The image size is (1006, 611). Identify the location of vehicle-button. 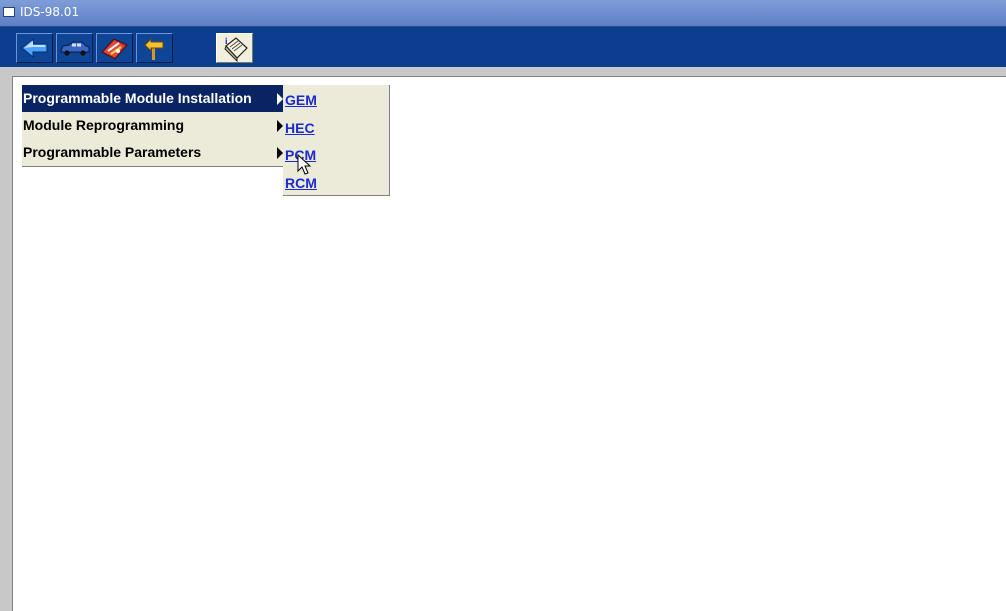
(74, 48).